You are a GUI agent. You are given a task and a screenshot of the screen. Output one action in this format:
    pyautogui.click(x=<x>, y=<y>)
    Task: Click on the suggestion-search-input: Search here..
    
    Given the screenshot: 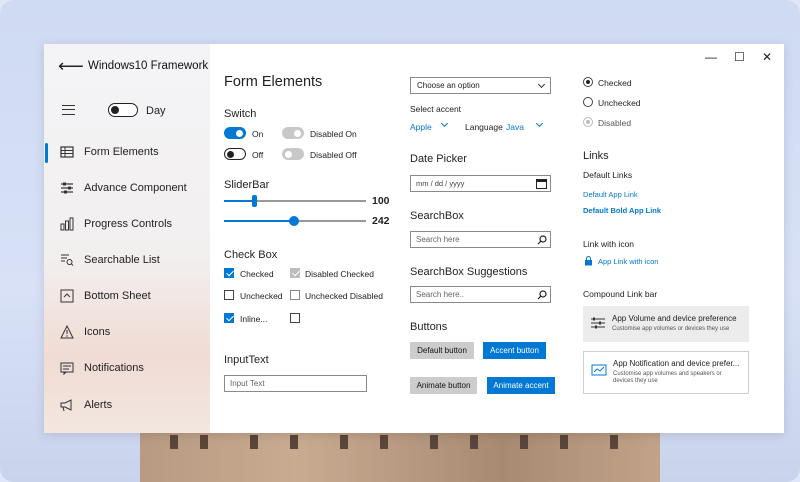 What is the action you would take?
    pyautogui.click(x=480, y=294)
    